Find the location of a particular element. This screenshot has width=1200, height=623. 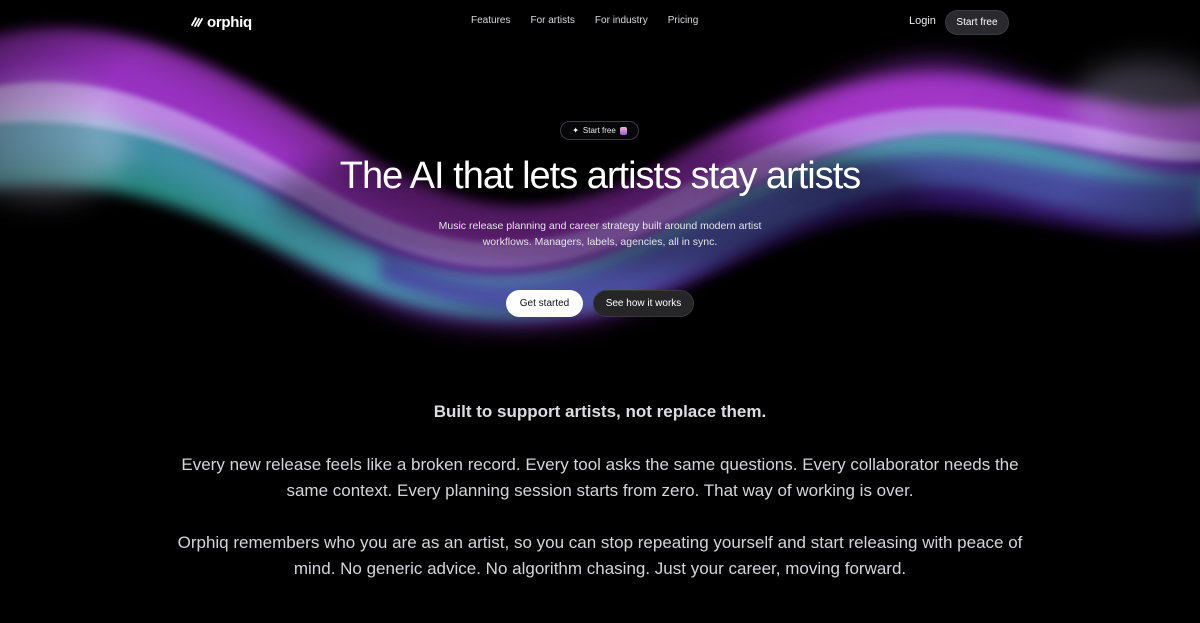

see-how-it-works-button: See how it works is located at coordinates (643, 303).